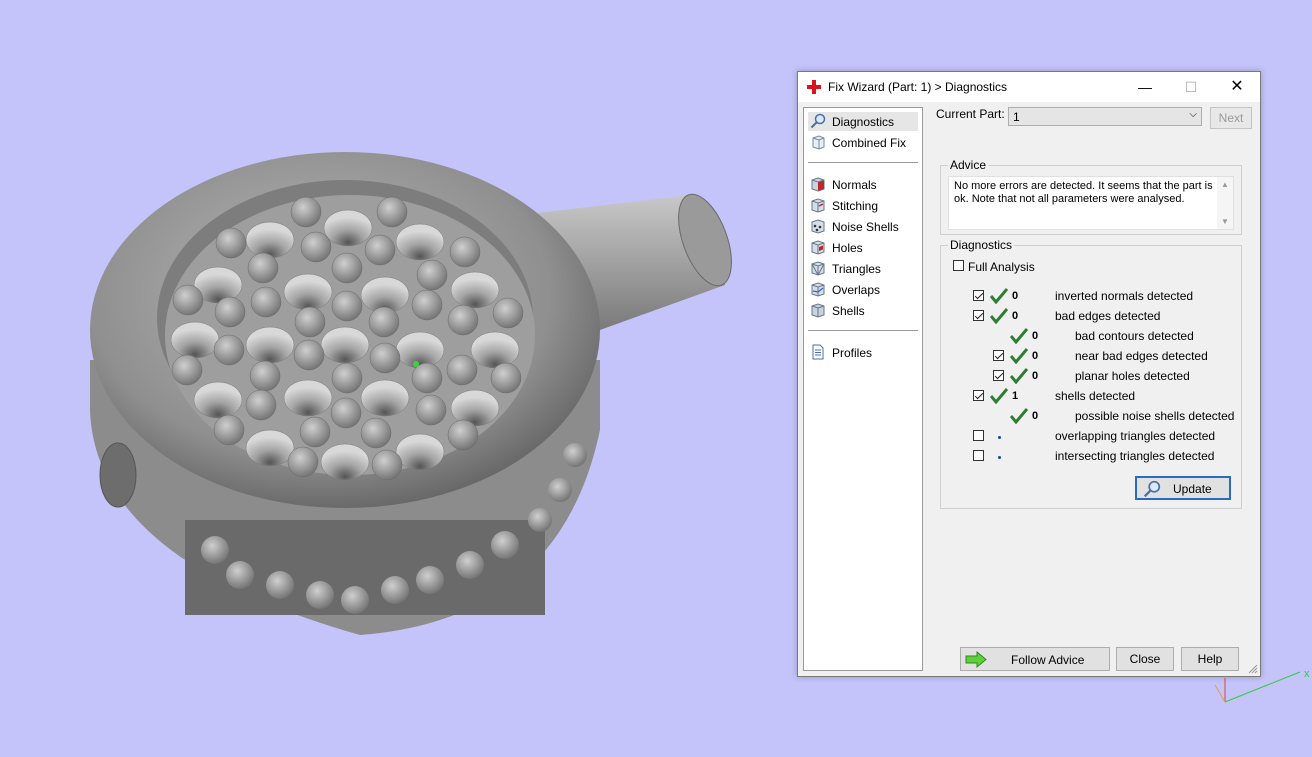 This screenshot has width=1312, height=757. What do you see at coordinates (416, 364) in the screenshot?
I see `selection-marker` at bounding box center [416, 364].